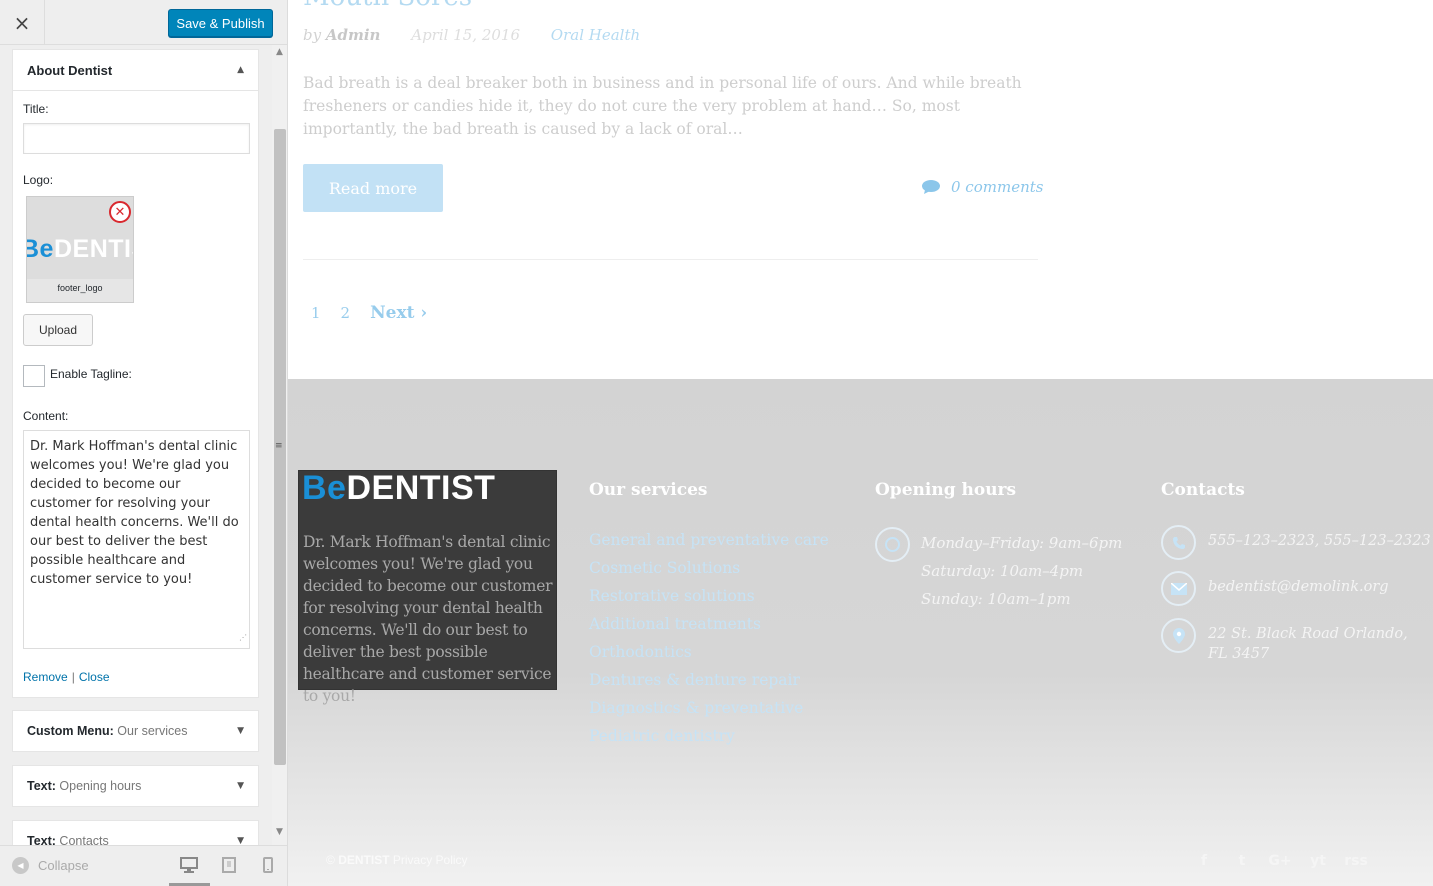 This screenshot has width=1433, height=886. I want to click on contact-address: 22 St. Black Road Orlando, FL 3457, so click(1289, 641).